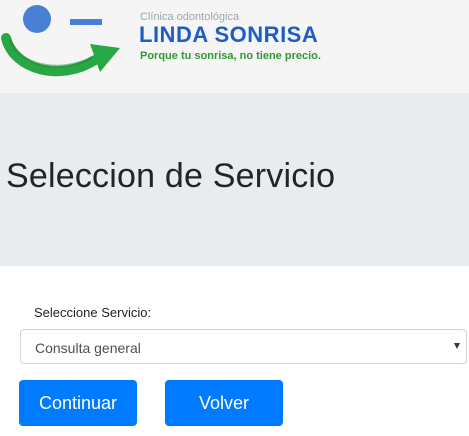 This screenshot has width=469, height=436. Describe the element at coordinates (78, 403) in the screenshot. I see `continue-button: Continuar` at that location.